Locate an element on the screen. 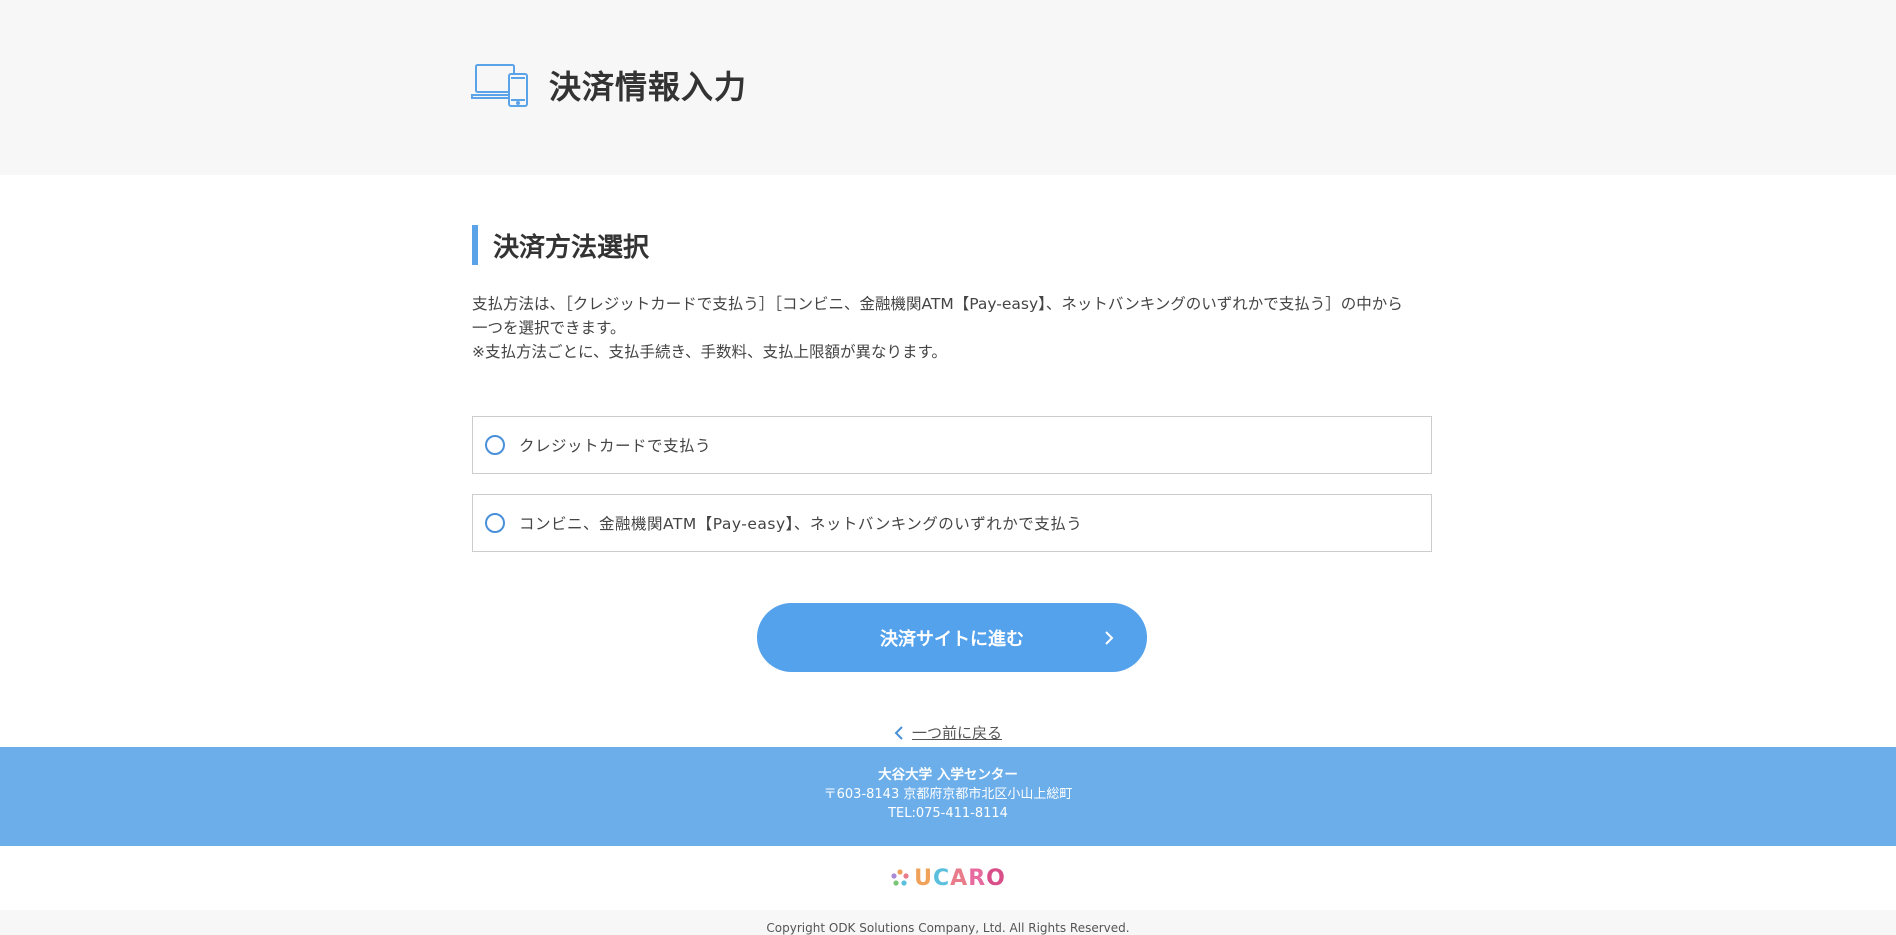  logo-letter: O is located at coordinates (996, 878).